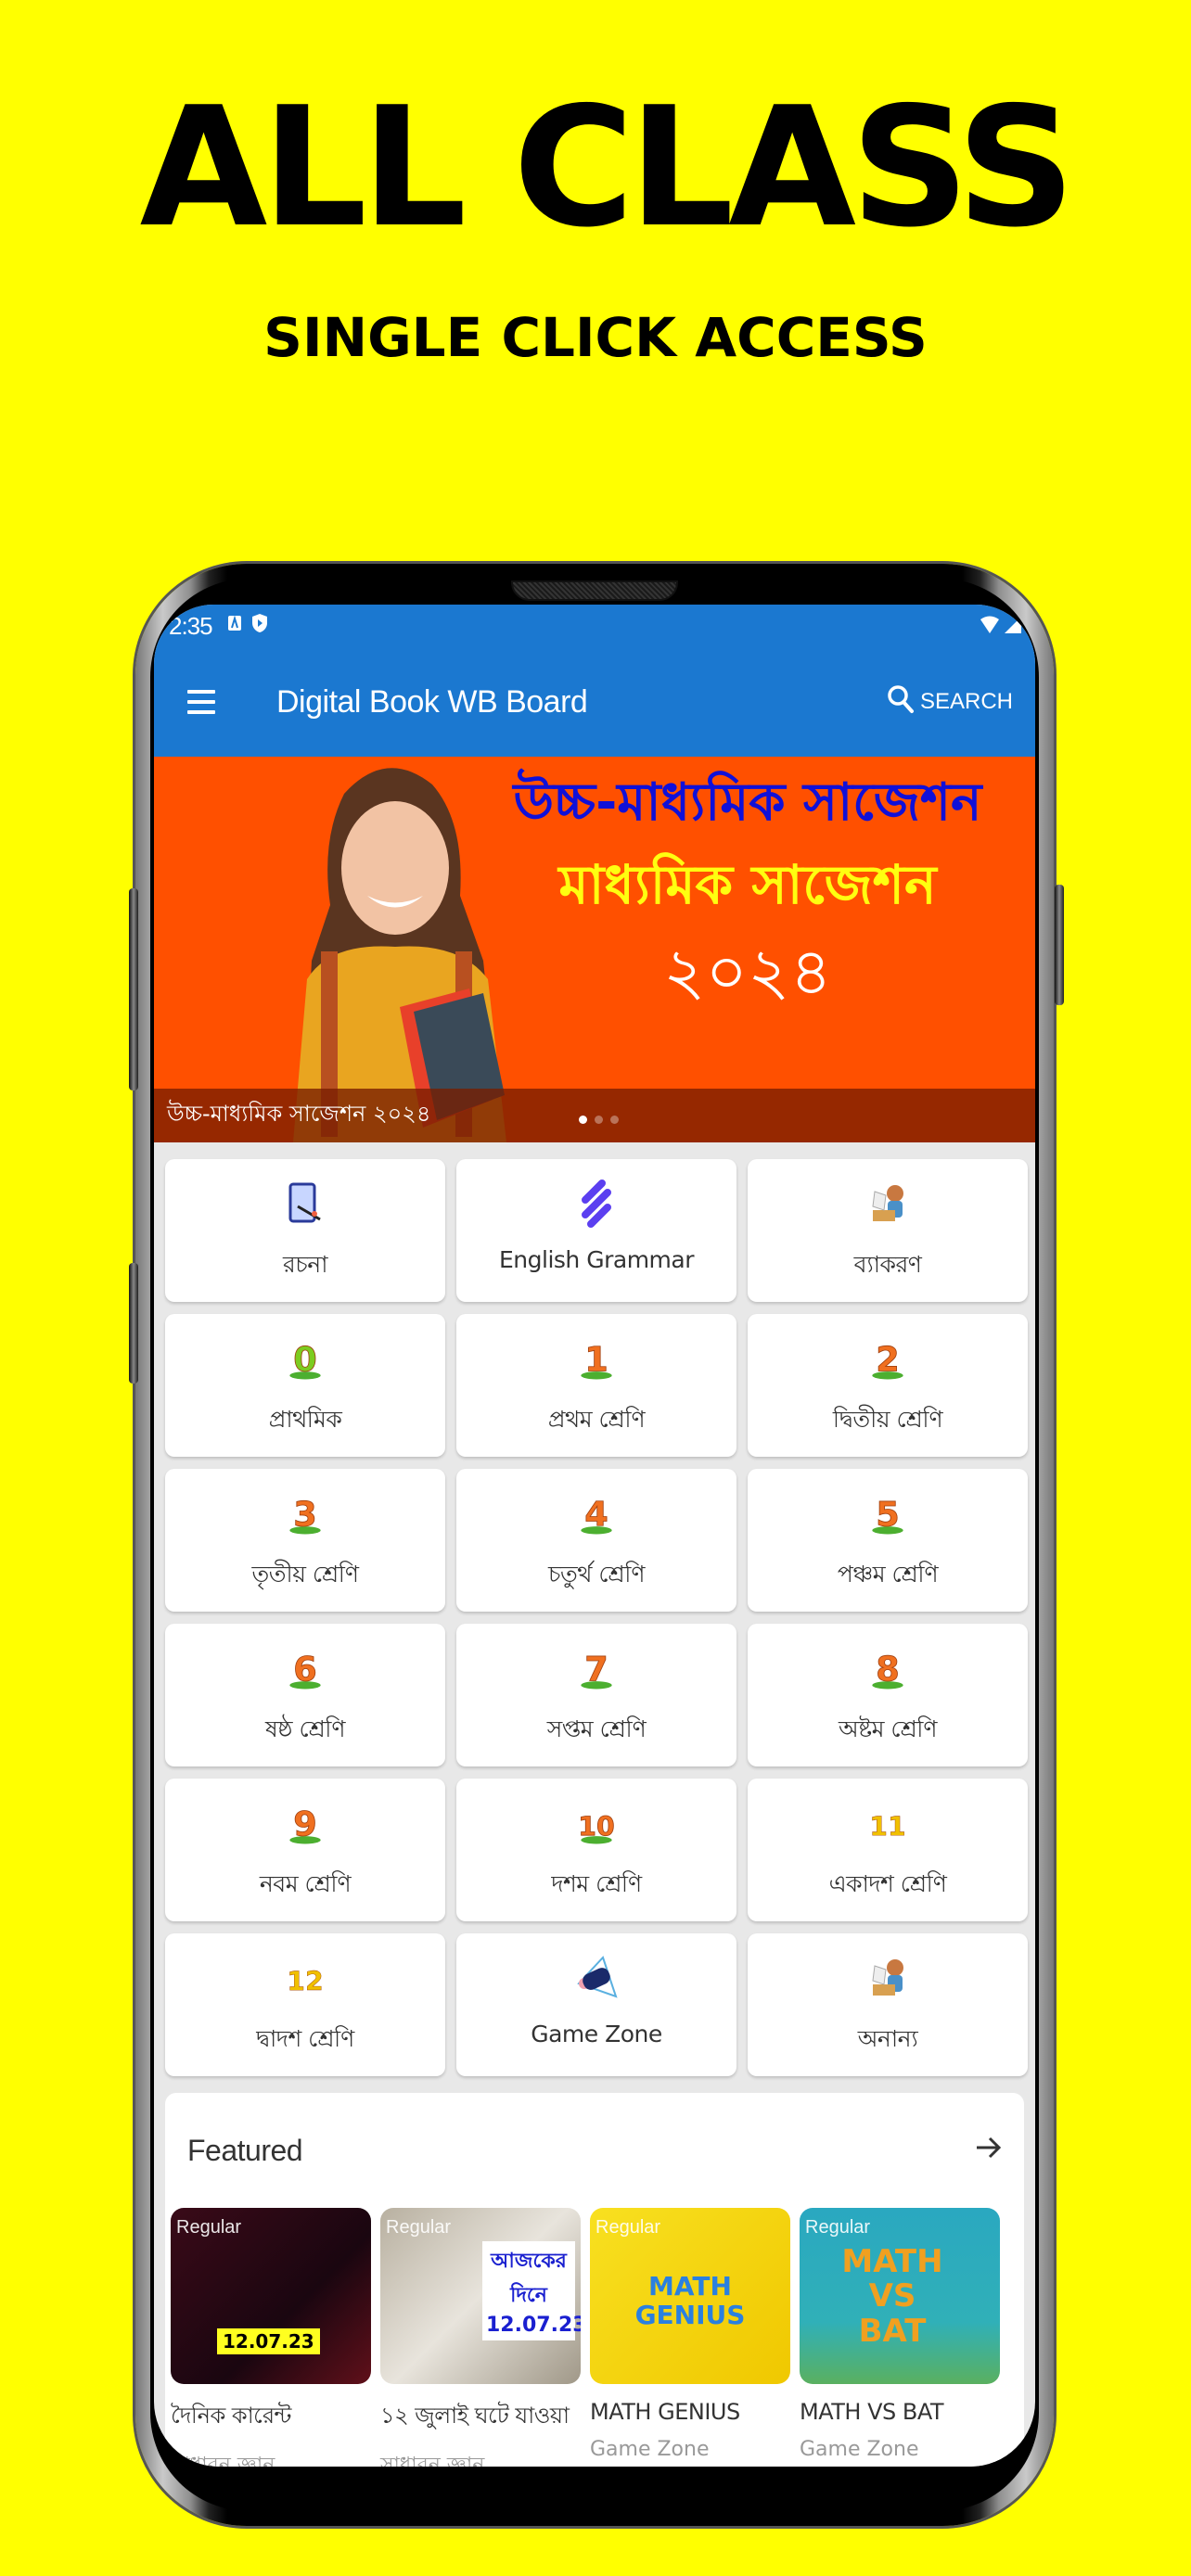 The height and width of the screenshot is (2576, 1191). What do you see at coordinates (235, 626) in the screenshot?
I see `accessibility-icon` at bounding box center [235, 626].